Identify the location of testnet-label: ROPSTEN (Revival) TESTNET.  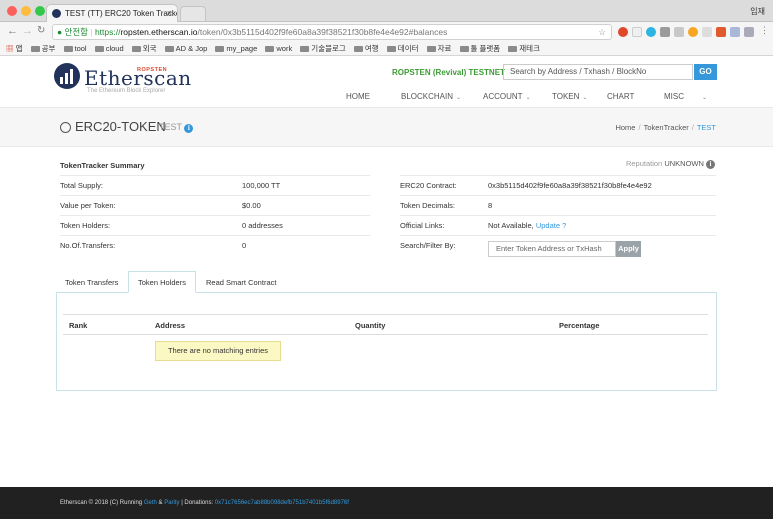
(448, 72).